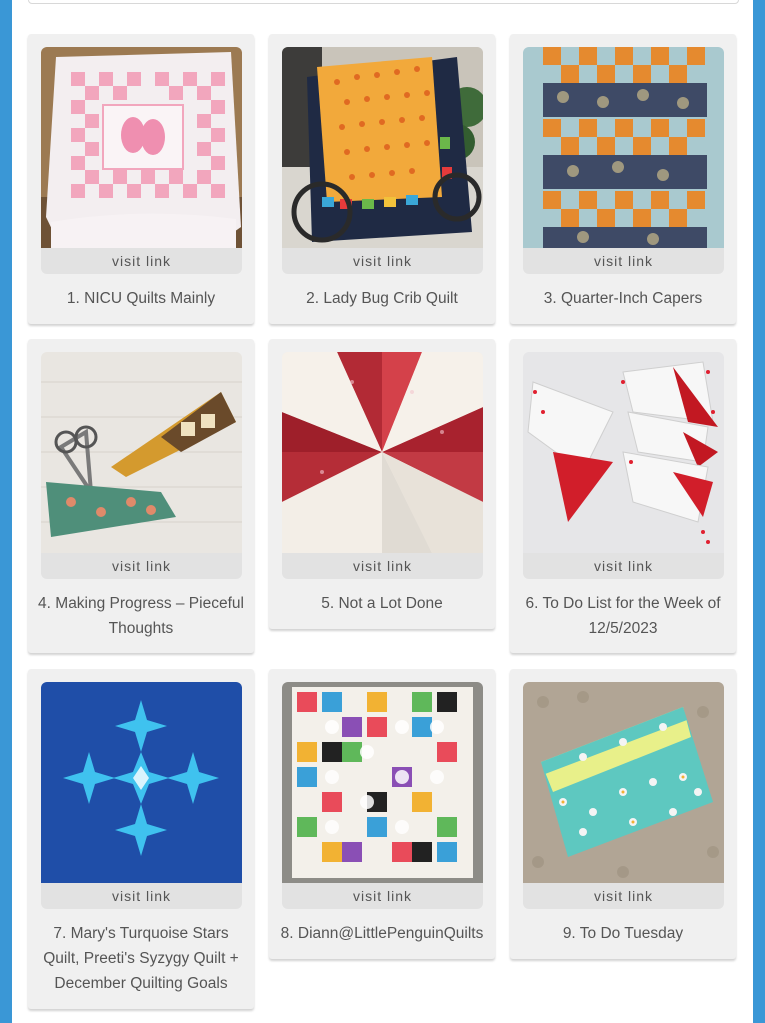 The image size is (765, 1023). What do you see at coordinates (141, 616) in the screenshot?
I see `entry-caption: 4. Making Progress – Pieceful Thoughts` at bounding box center [141, 616].